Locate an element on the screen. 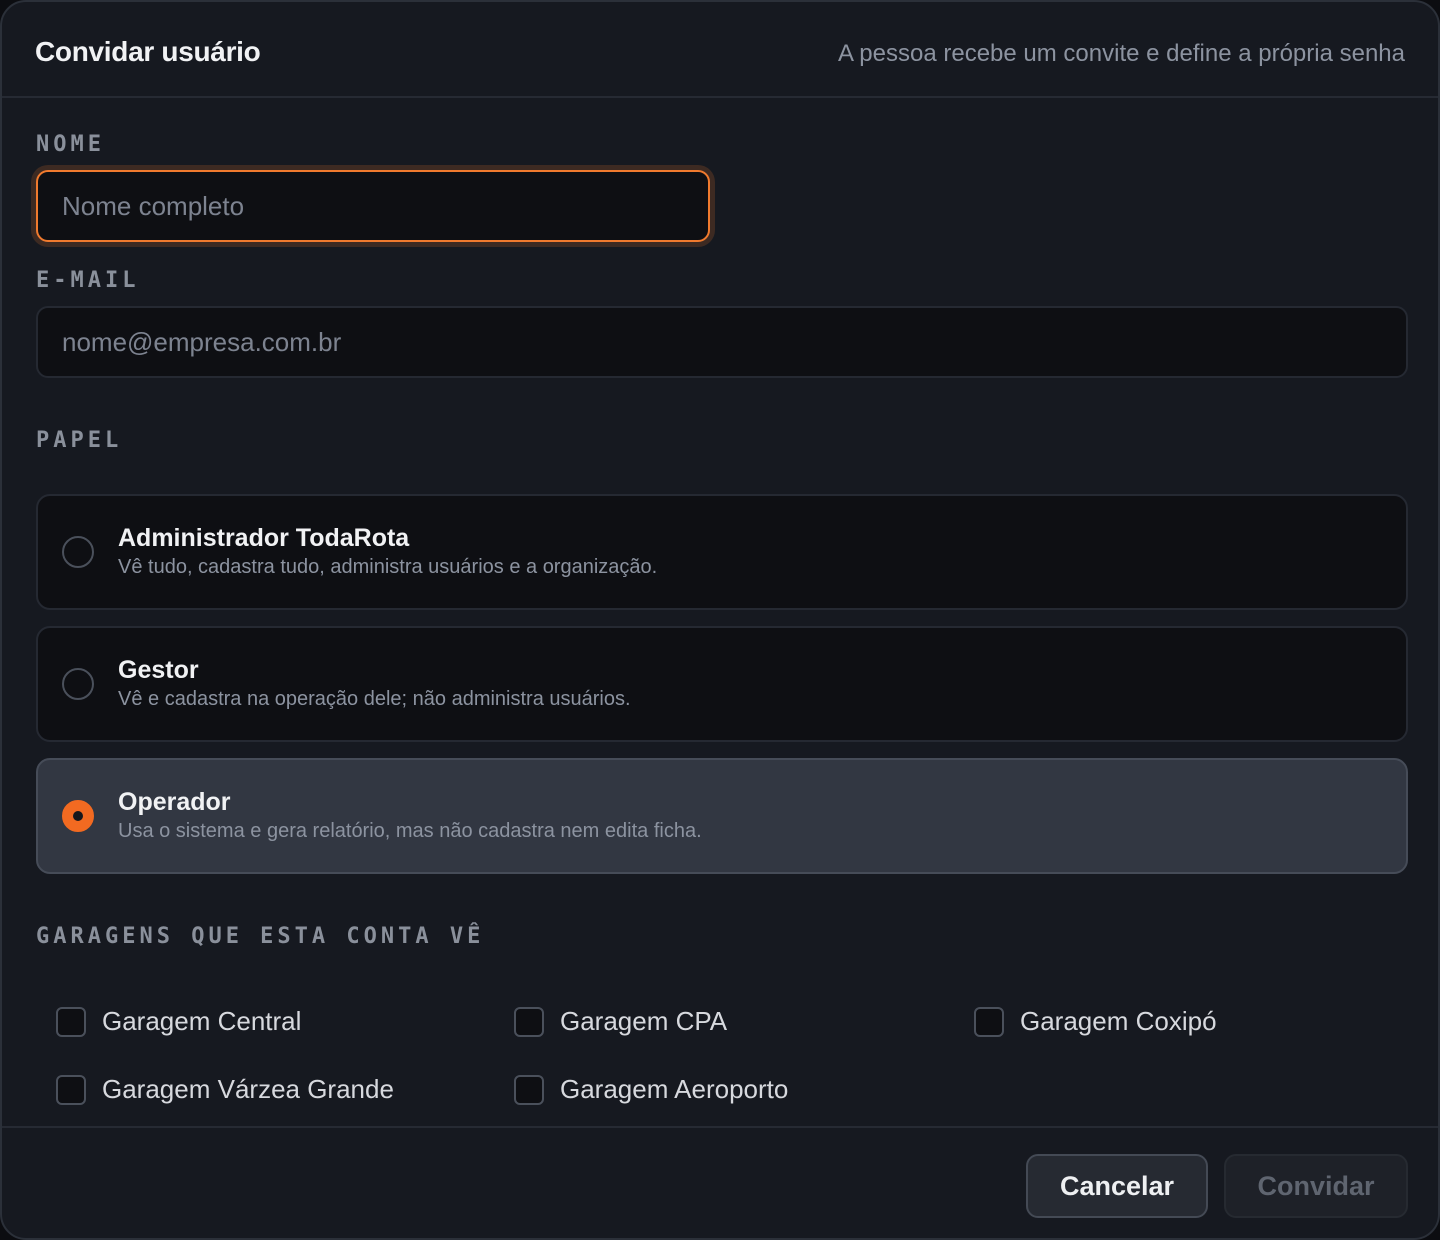 The width and height of the screenshot is (1440, 1240). garage-label: Garagem Várzea Grande is located at coordinates (248, 1089).